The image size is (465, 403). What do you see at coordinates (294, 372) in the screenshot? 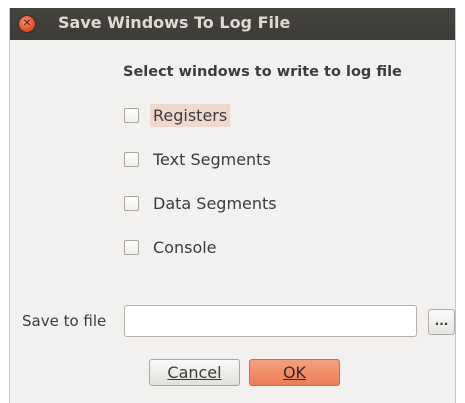
I see `ok-button: OK` at bounding box center [294, 372].